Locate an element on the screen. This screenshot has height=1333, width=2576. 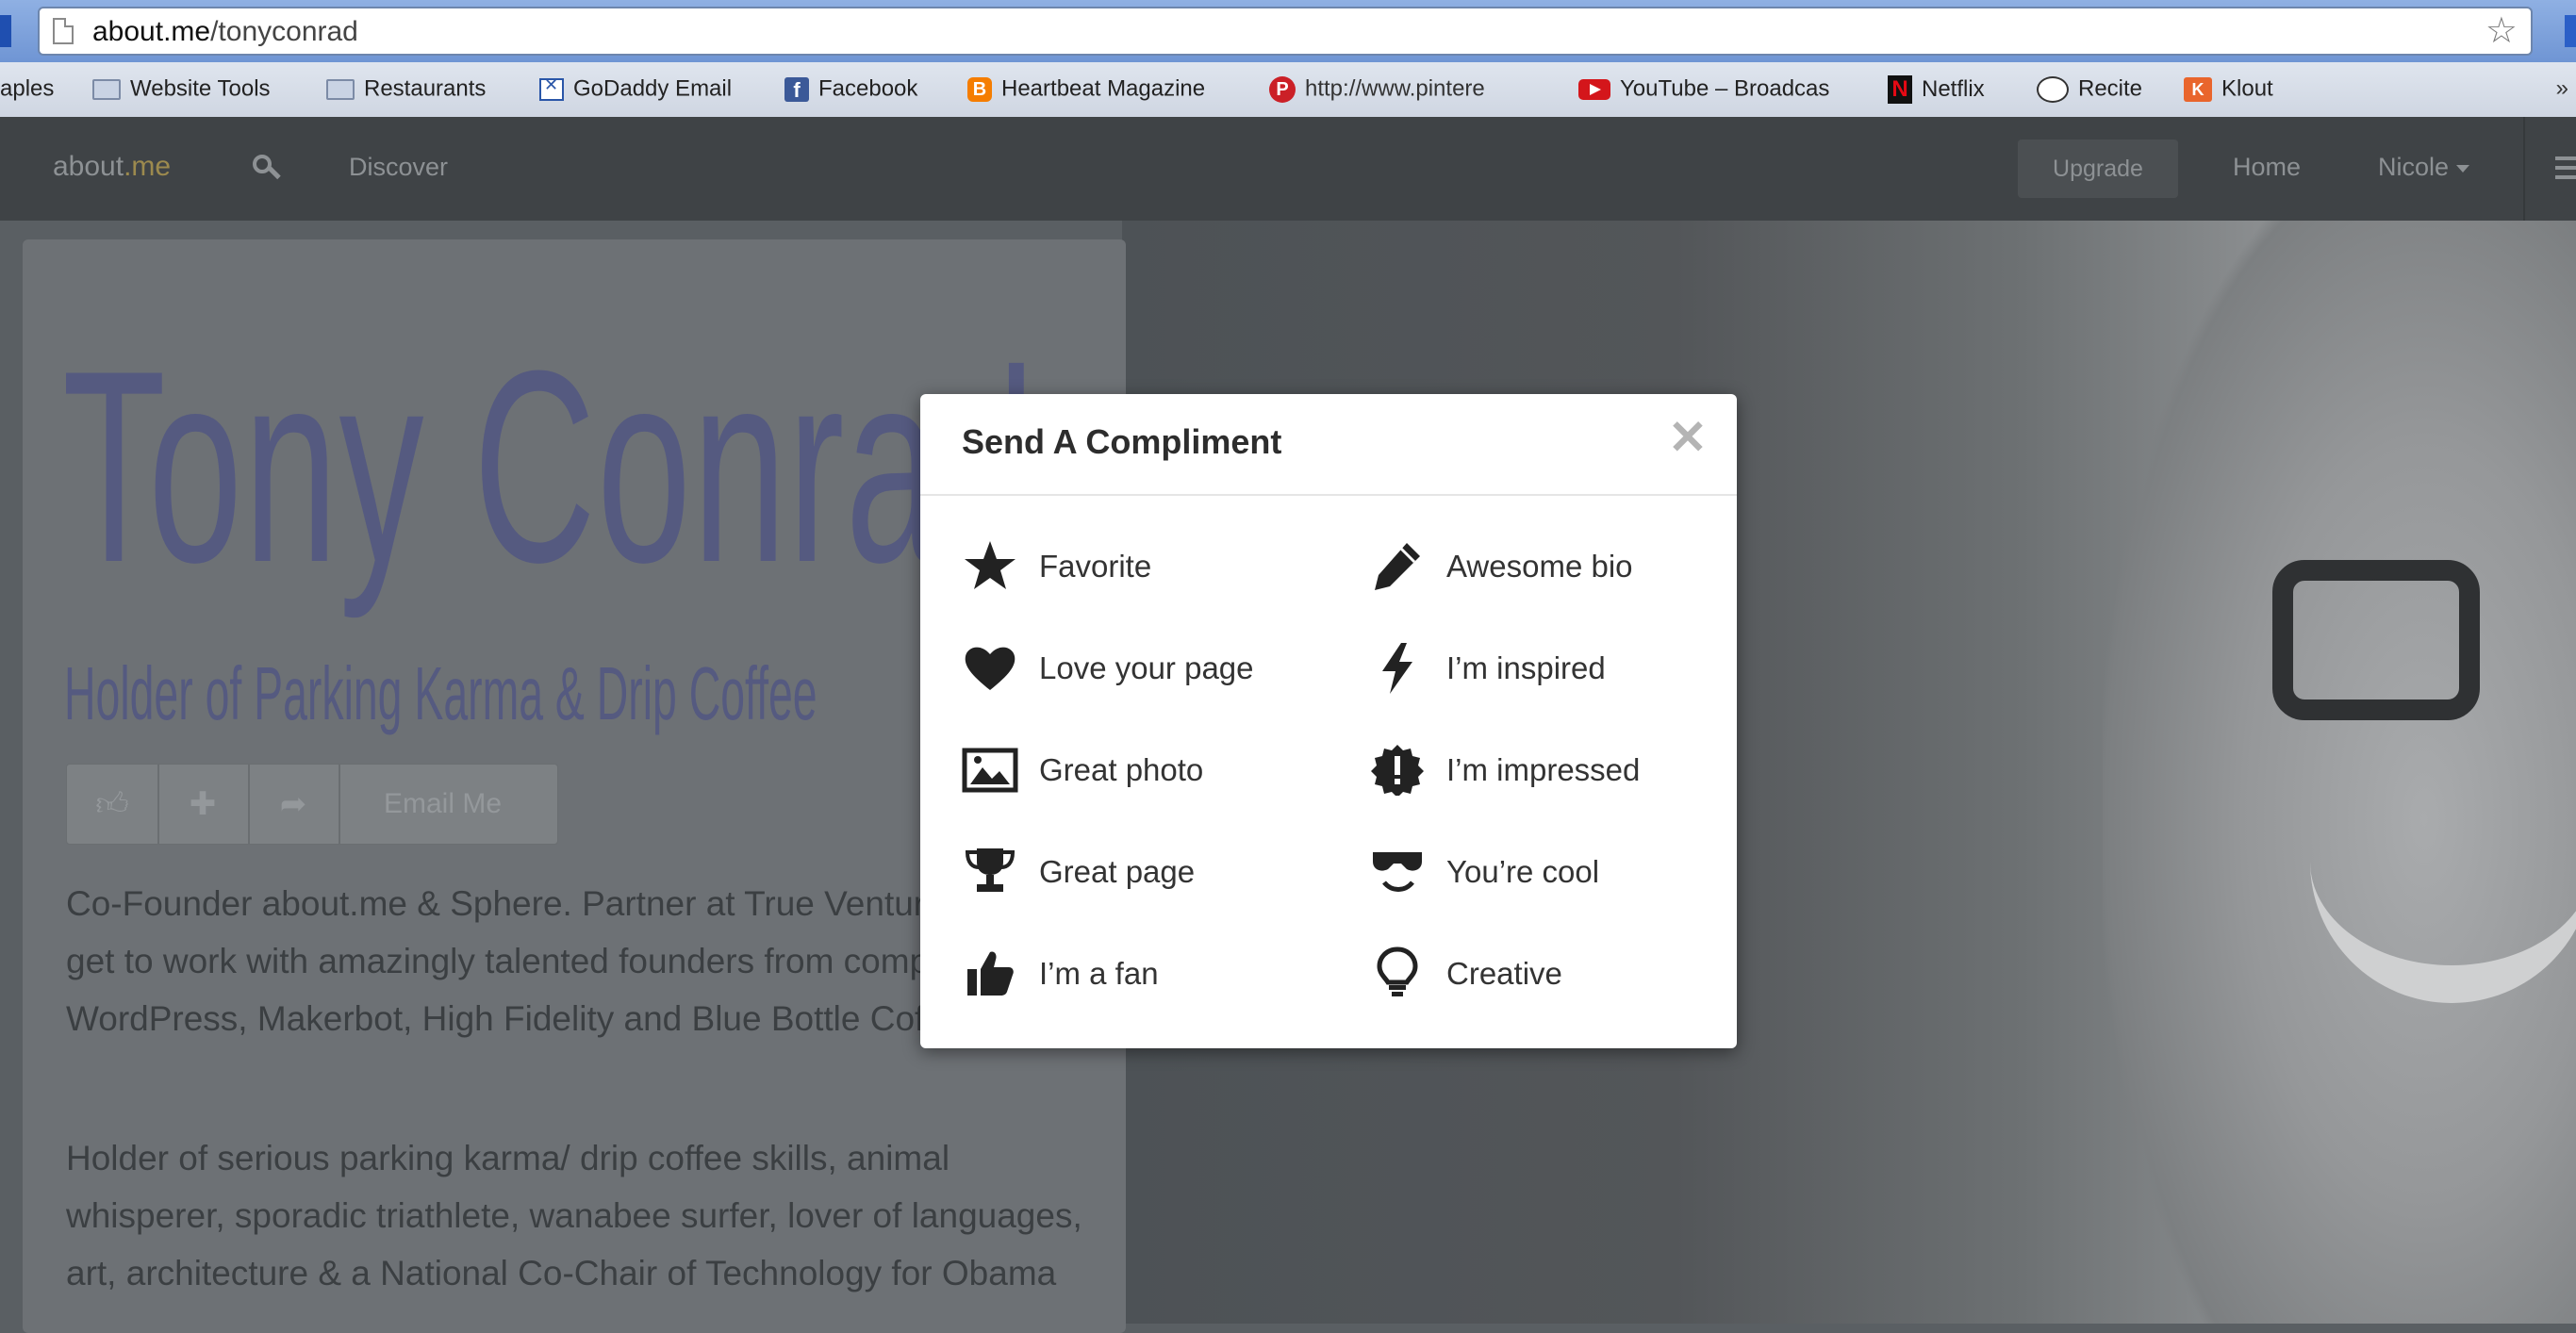
dialog-title: Send A Compliment is located at coordinates (1122, 441).